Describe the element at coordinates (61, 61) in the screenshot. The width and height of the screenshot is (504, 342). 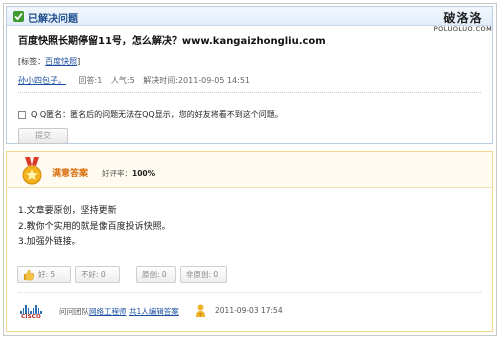
I see `tag-link: 百度快照` at that location.